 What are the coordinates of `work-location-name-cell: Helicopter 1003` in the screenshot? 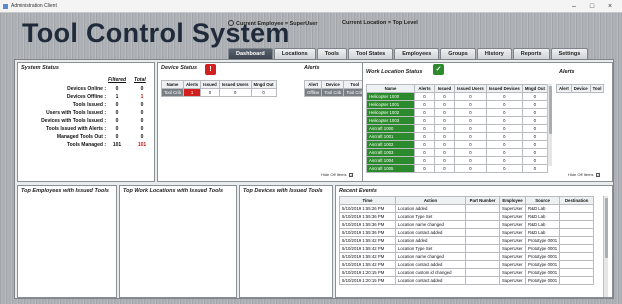 It's located at (390, 120).